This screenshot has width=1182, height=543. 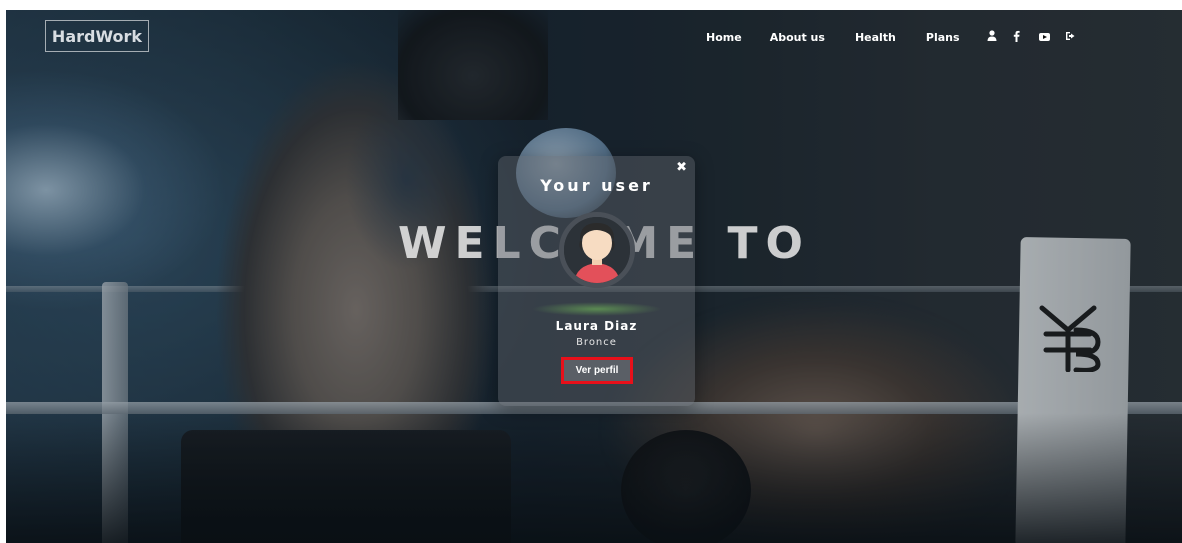 What do you see at coordinates (597, 309) in the screenshot?
I see `avatar-glow` at bounding box center [597, 309].